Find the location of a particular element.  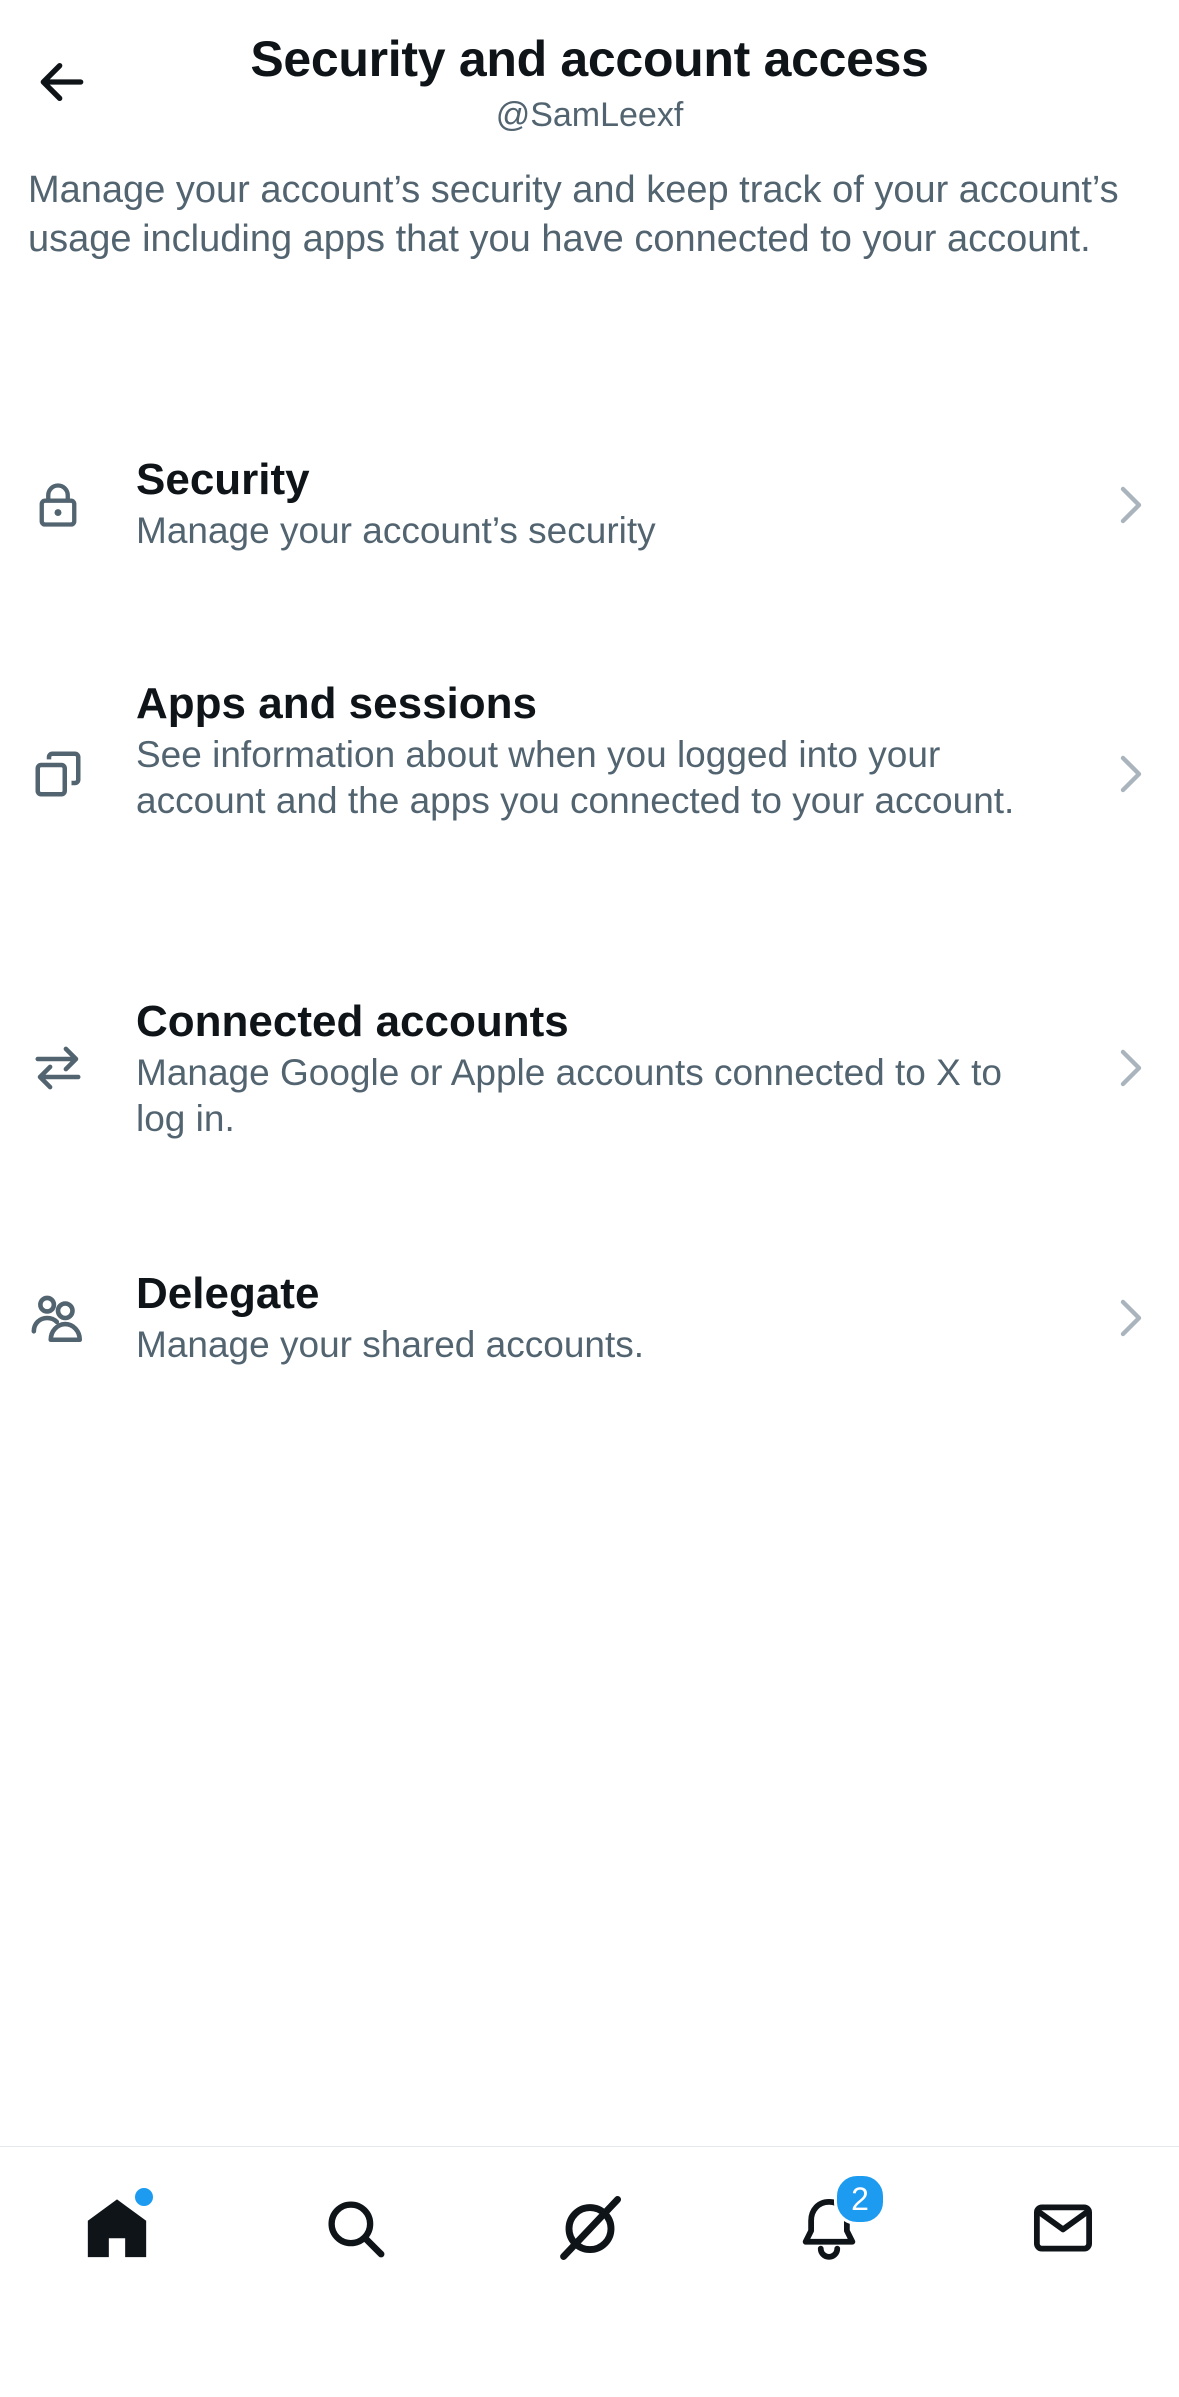

windows-icon is located at coordinates (58, 774).